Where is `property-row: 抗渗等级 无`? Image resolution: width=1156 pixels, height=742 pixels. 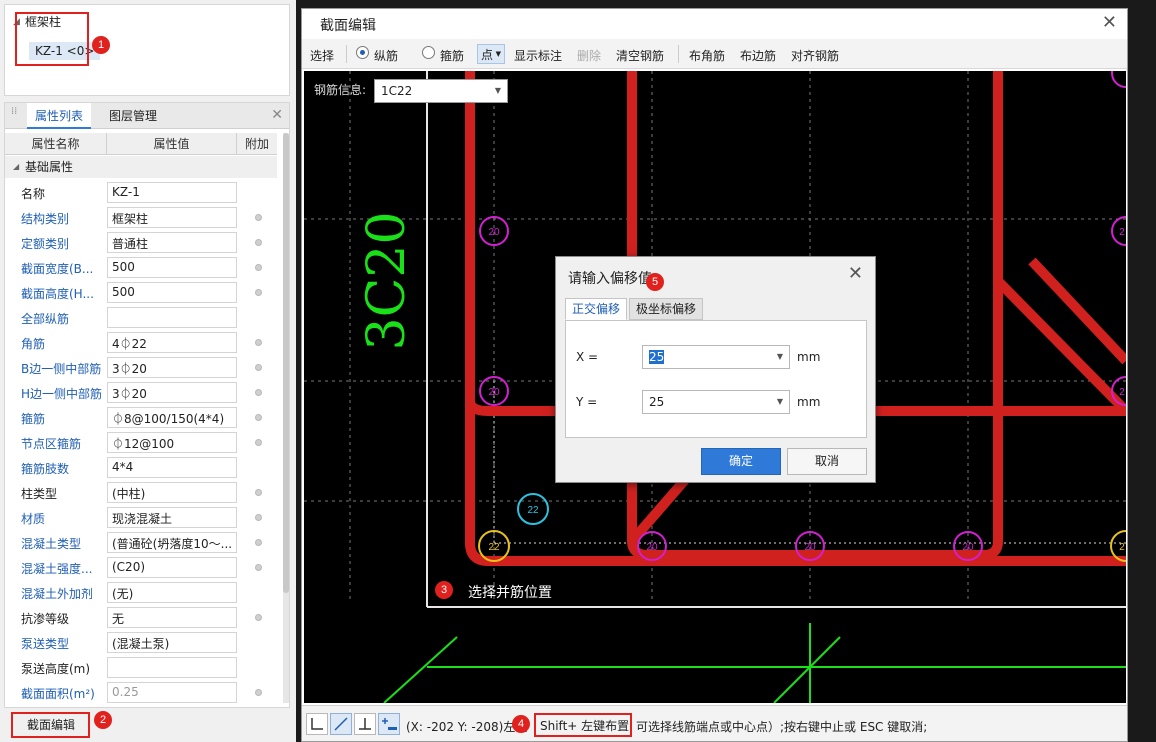 property-row: 抗渗等级 无 is located at coordinates (141, 617).